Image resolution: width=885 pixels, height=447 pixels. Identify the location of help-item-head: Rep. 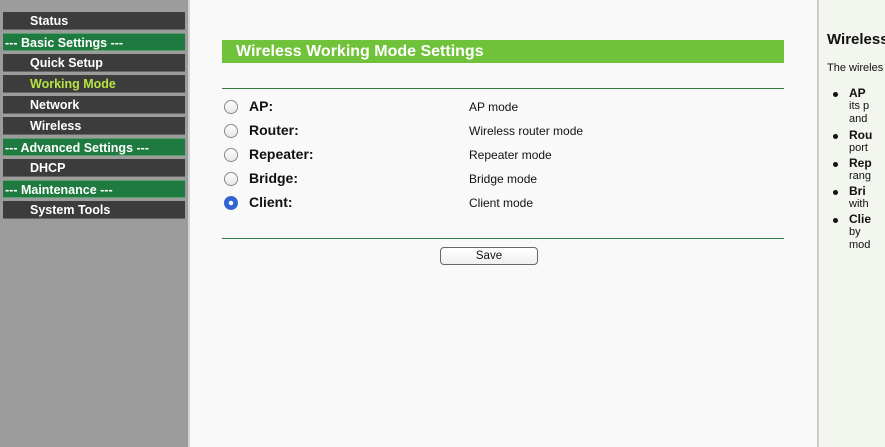
(860, 163).